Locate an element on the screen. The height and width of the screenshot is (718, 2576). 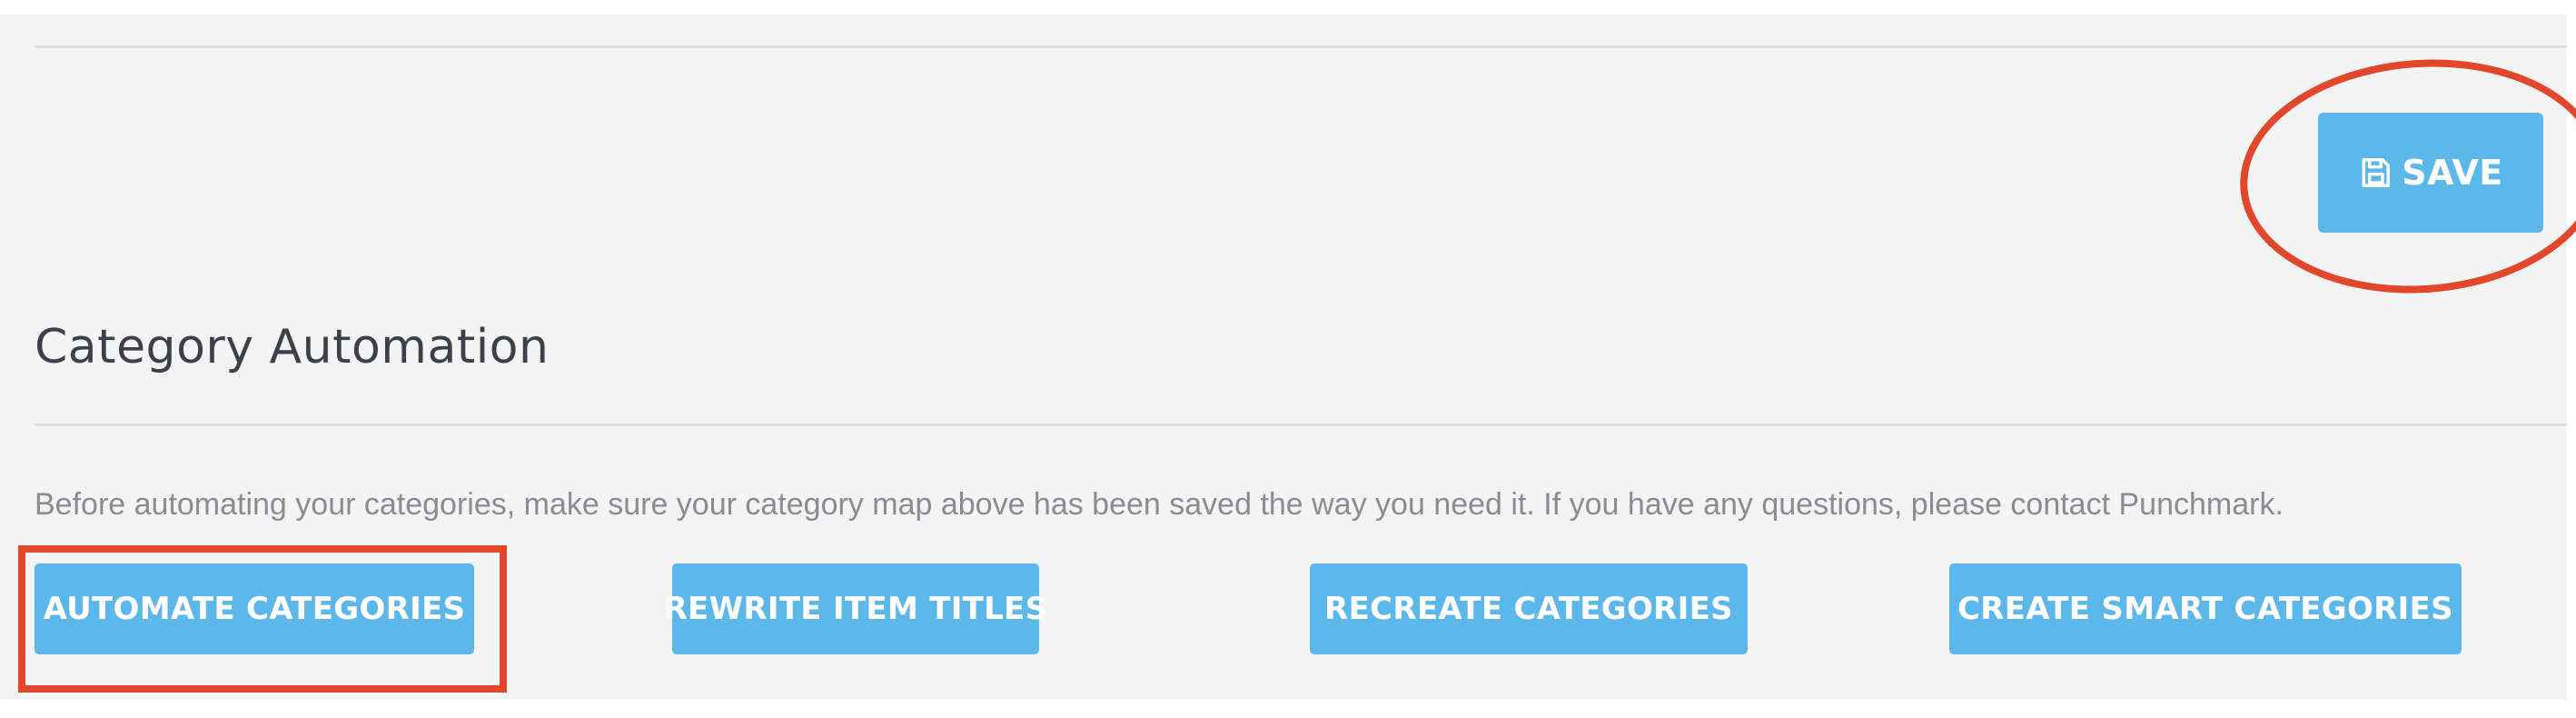
top-divider is located at coordinates (1301, 46).